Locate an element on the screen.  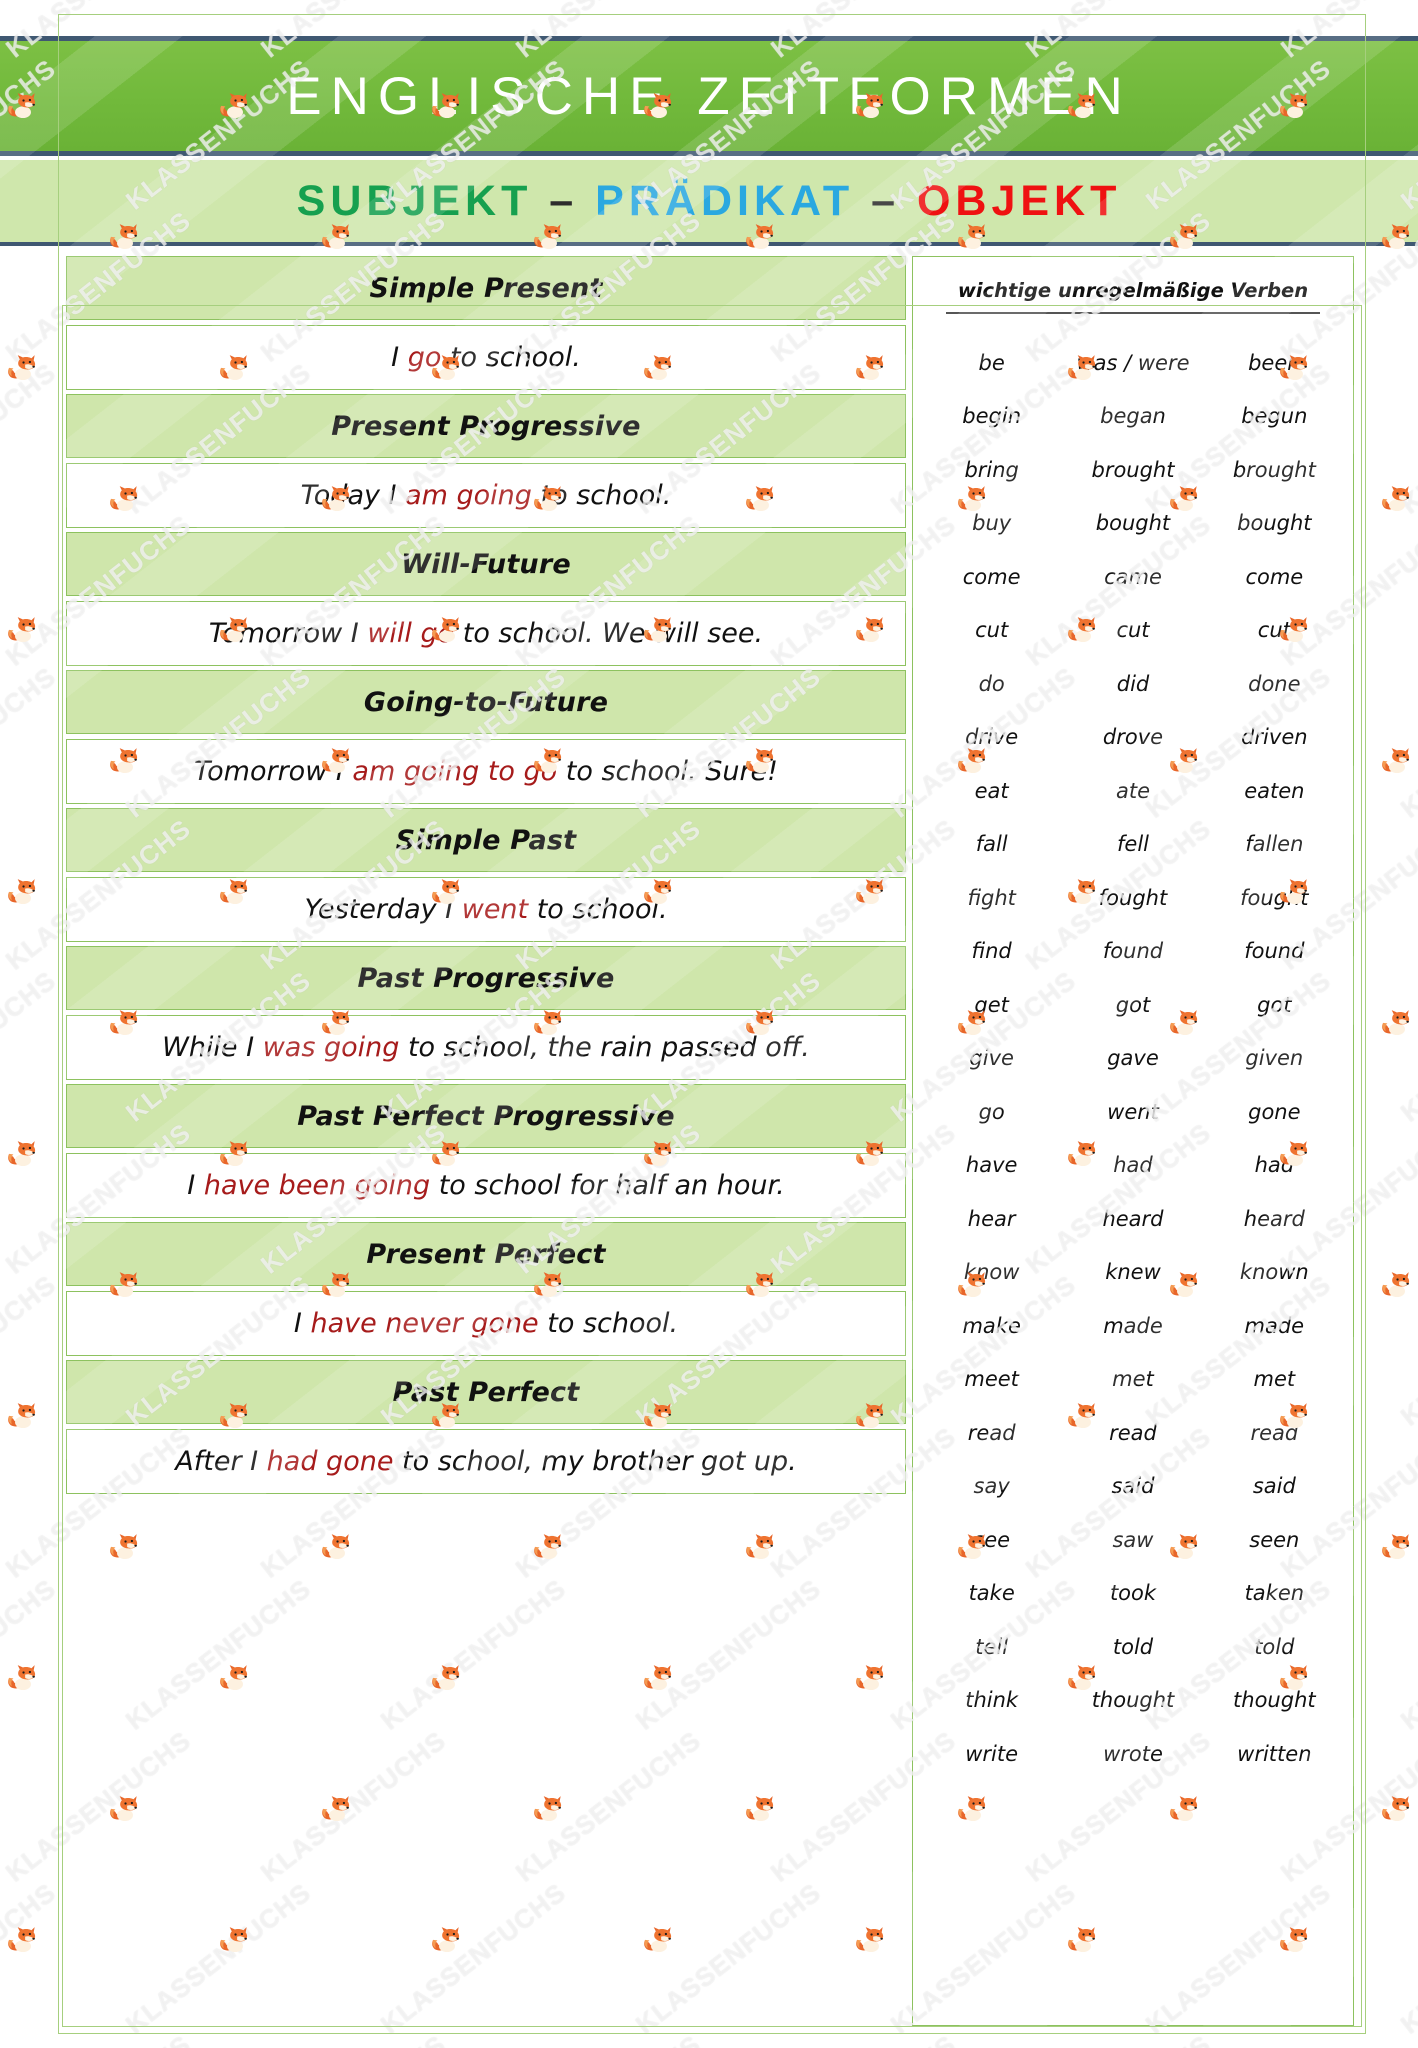
verb-past-participle: had is located at coordinates (1274, 1165).